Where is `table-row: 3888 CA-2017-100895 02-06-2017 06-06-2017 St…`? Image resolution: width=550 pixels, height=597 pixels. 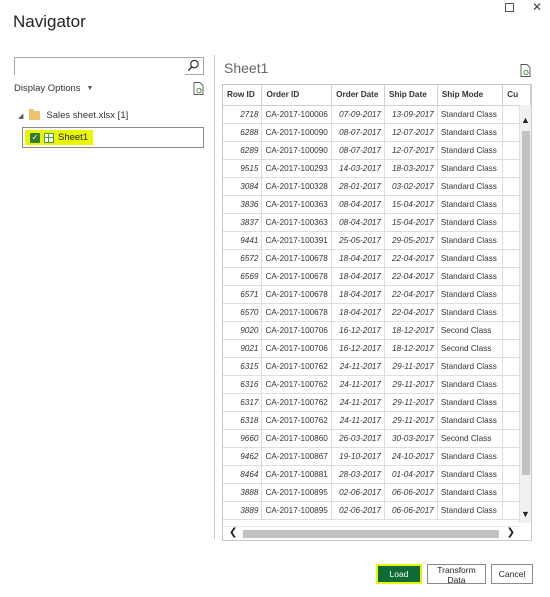 table-row: 3888 CA-2017-100895 02-06-2017 06-06-2017 St… is located at coordinates (377, 492).